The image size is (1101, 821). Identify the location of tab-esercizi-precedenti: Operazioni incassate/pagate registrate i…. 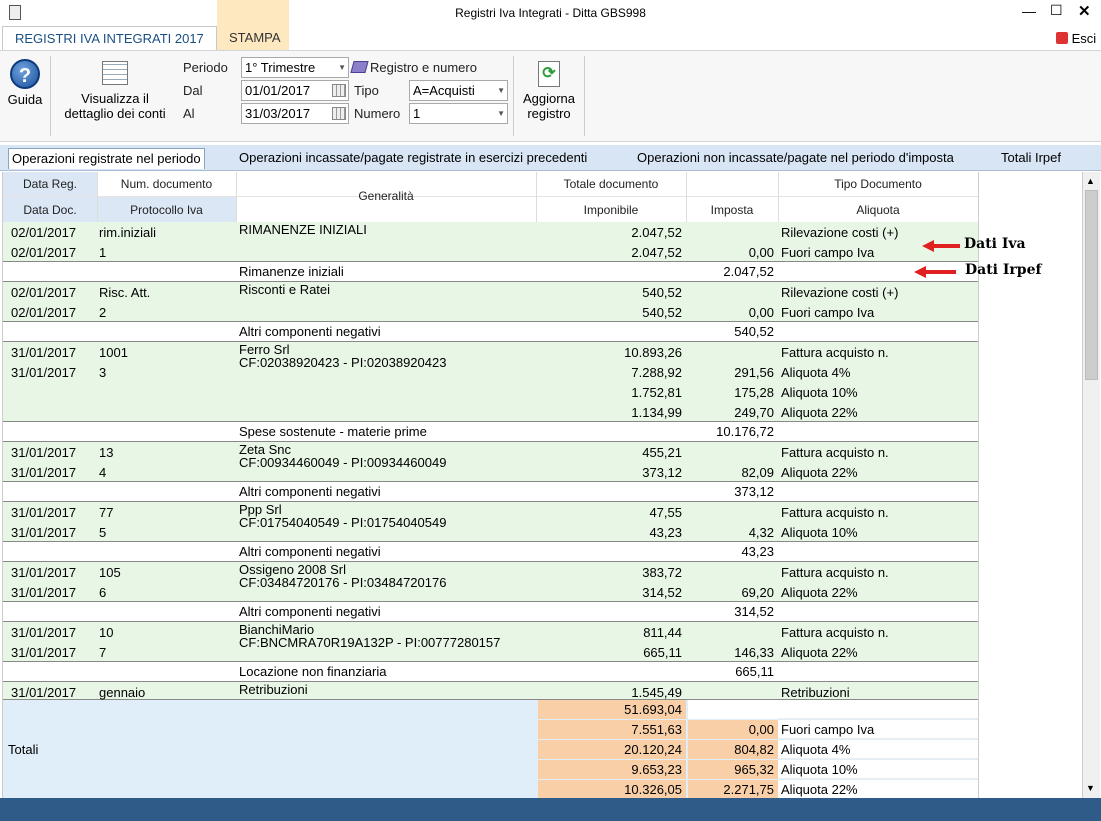
(413, 158).